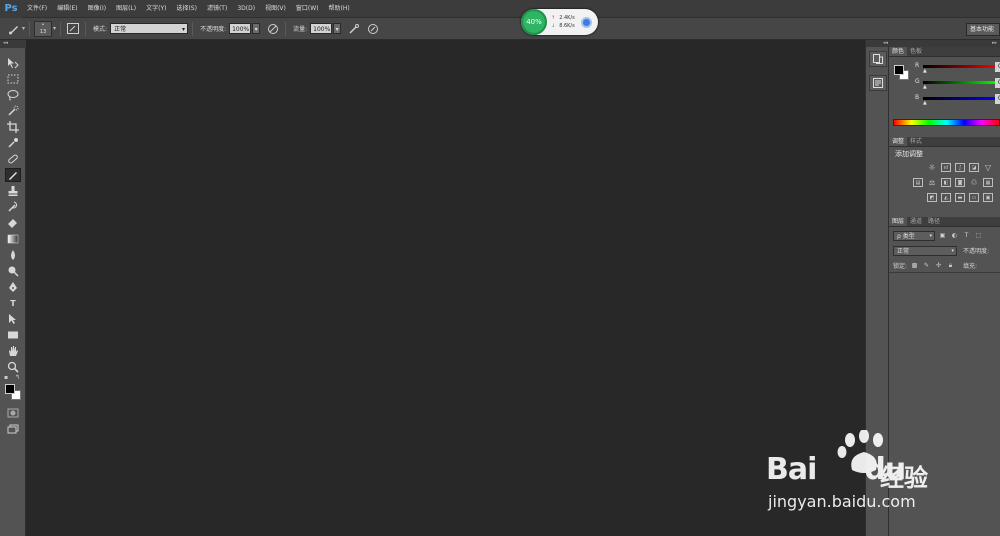  What do you see at coordinates (944, 43) in the screenshot?
I see `panels-collapse-handle: ▸▸` at bounding box center [944, 43].